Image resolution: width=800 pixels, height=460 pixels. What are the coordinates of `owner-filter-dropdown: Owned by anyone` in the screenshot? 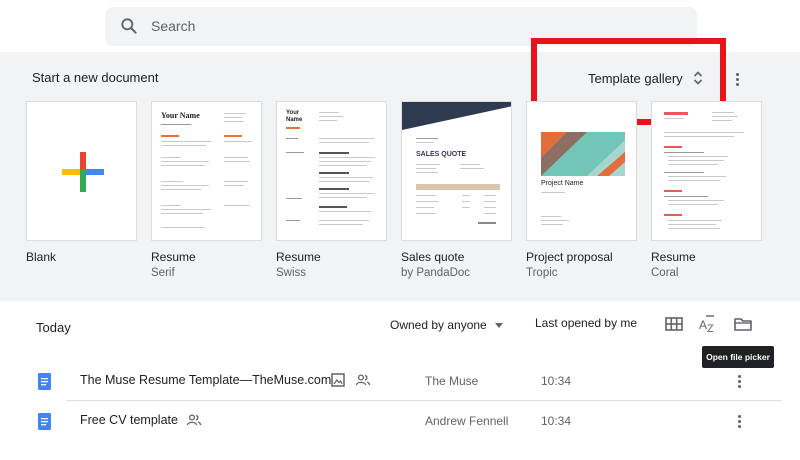 It's located at (446, 325).